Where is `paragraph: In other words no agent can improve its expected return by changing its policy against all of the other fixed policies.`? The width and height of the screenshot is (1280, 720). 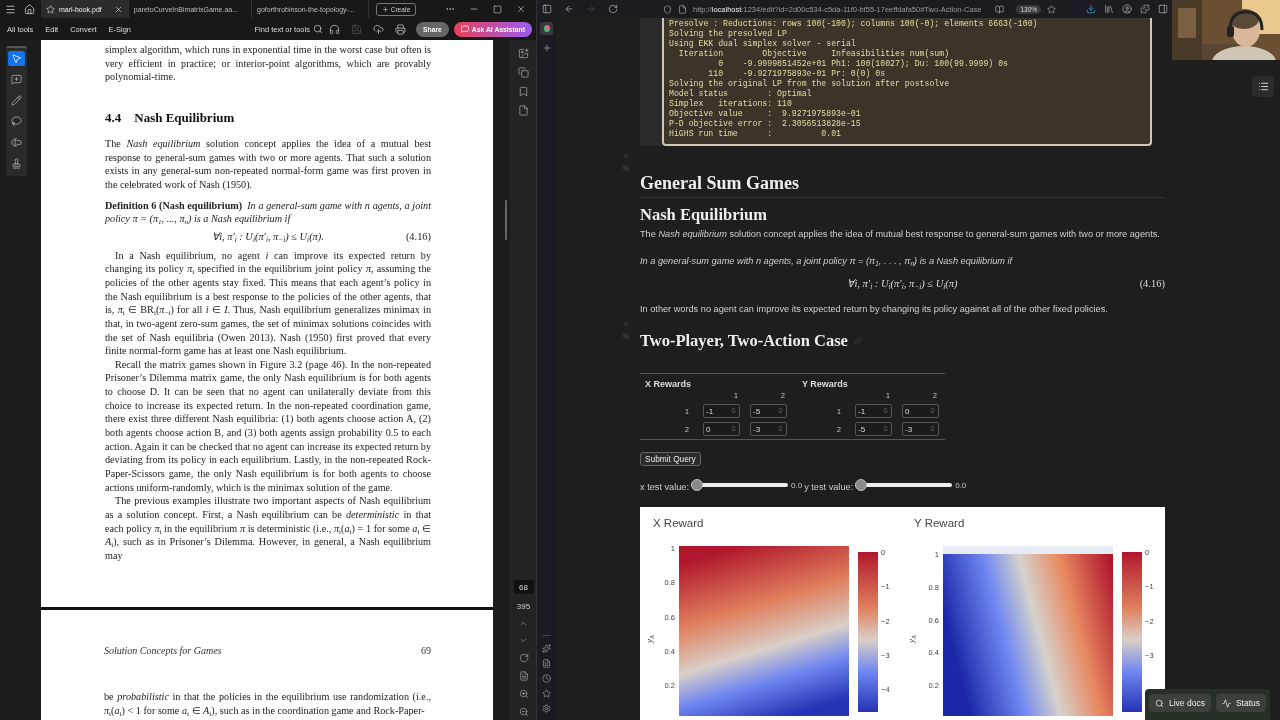
paragraph: In other words no agent can improve its expected return by changing its policy against all of the other fixed policies. is located at coordinates (874, 309).